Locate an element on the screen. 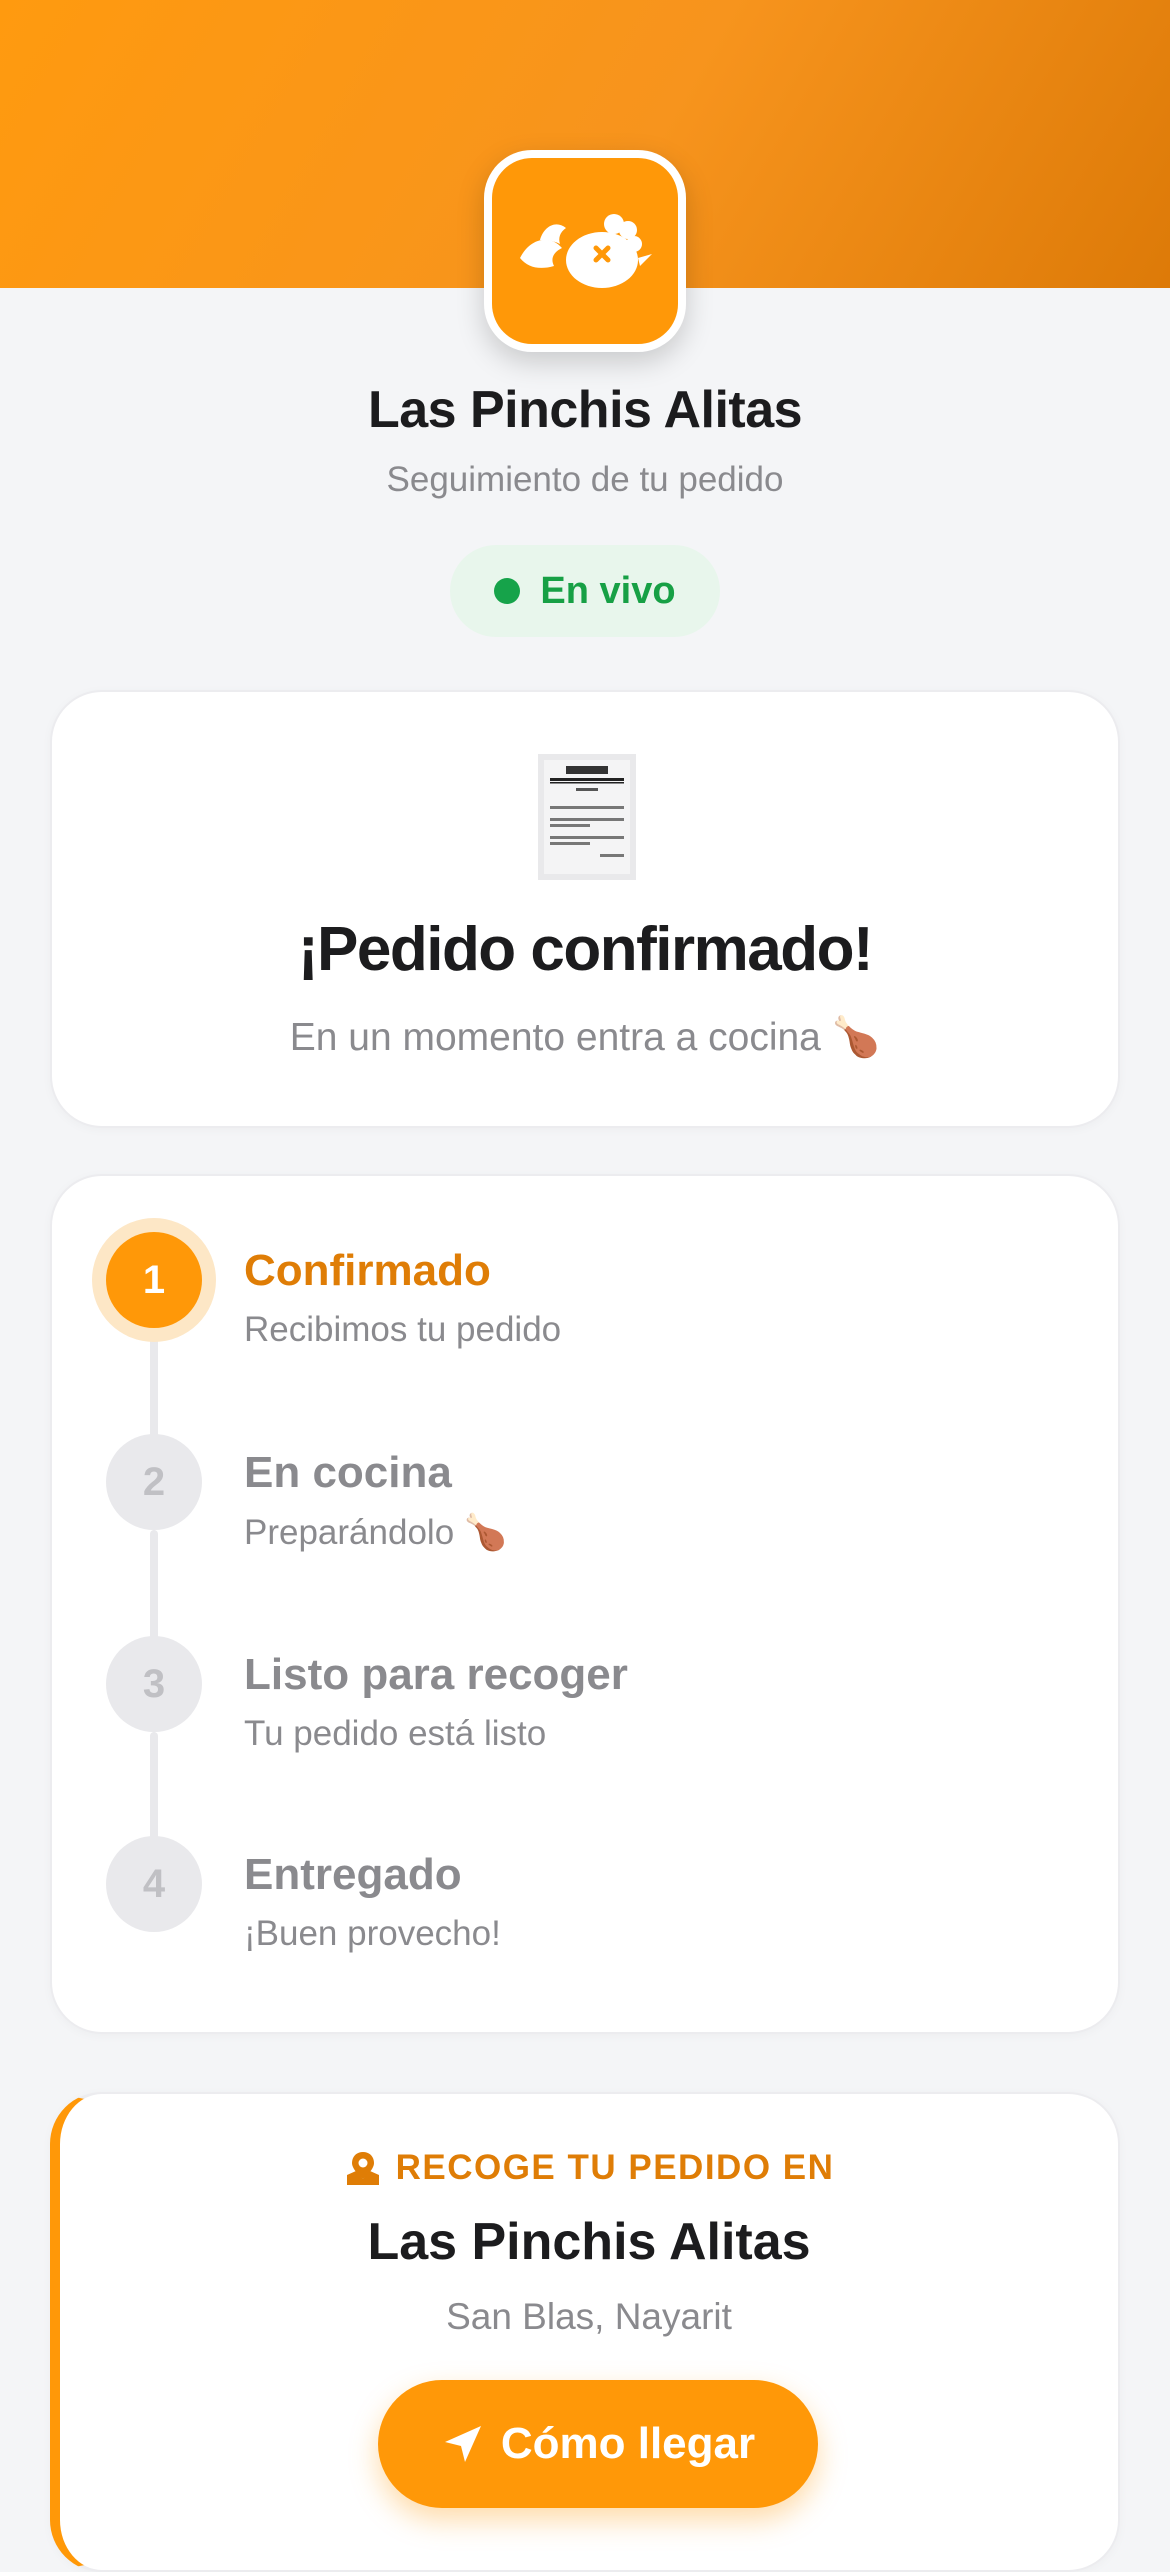  brand-logo is located at coordinates (585, 251).